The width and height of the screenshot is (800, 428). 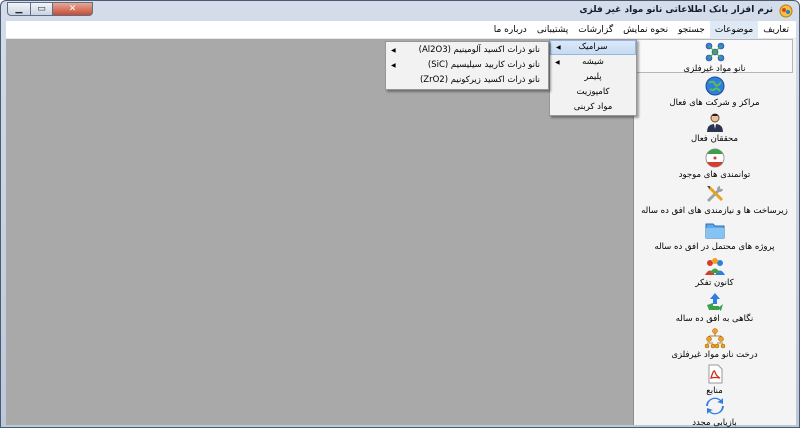 What do you see at coordinates (479, 80) in the screenshot?
I see `menu-item-label: نانو ذرات اکسید زیرکونیم (ZrO2)` at bounding box center [479, 80].